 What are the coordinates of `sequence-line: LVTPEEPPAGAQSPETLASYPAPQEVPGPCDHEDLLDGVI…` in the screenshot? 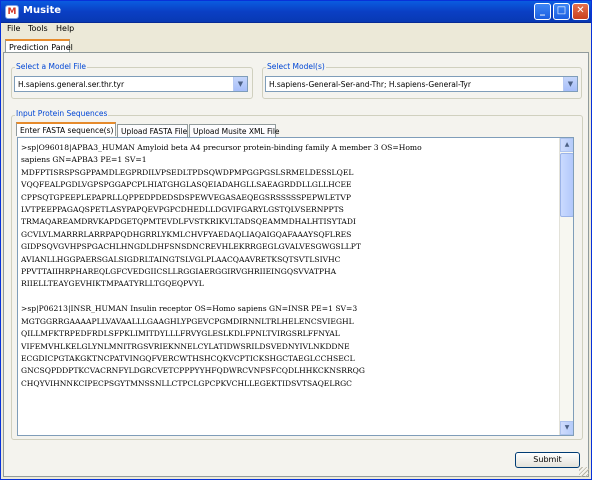 It's located at (182, 210).